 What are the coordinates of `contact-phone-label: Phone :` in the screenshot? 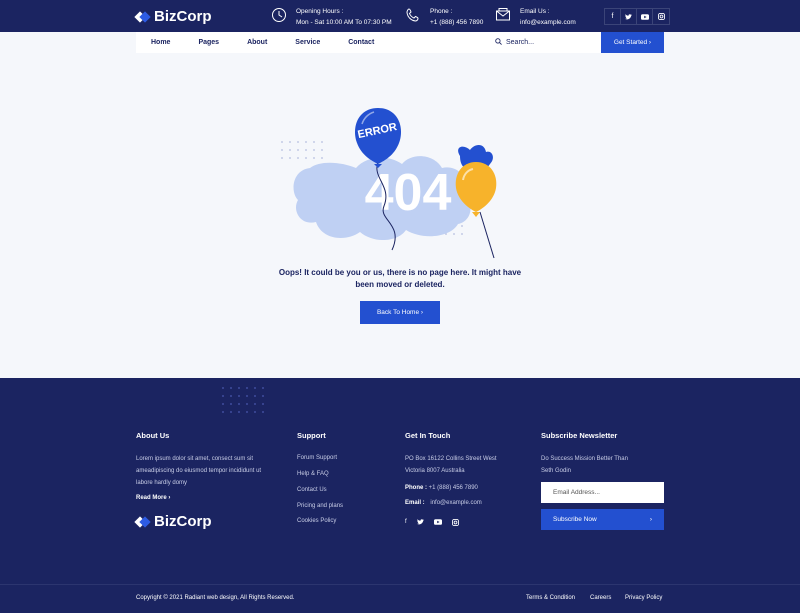 It's located at (416, 488).